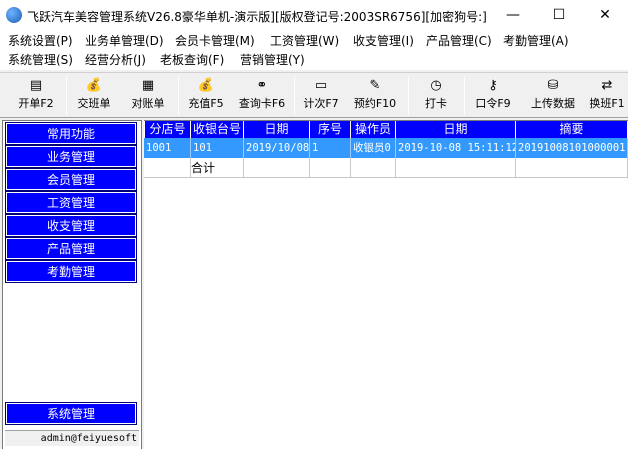  What do you see at coordinates (436, 85) in the screenshot?
I see `clock-icon: ◷` at bounding box center [436, 85].